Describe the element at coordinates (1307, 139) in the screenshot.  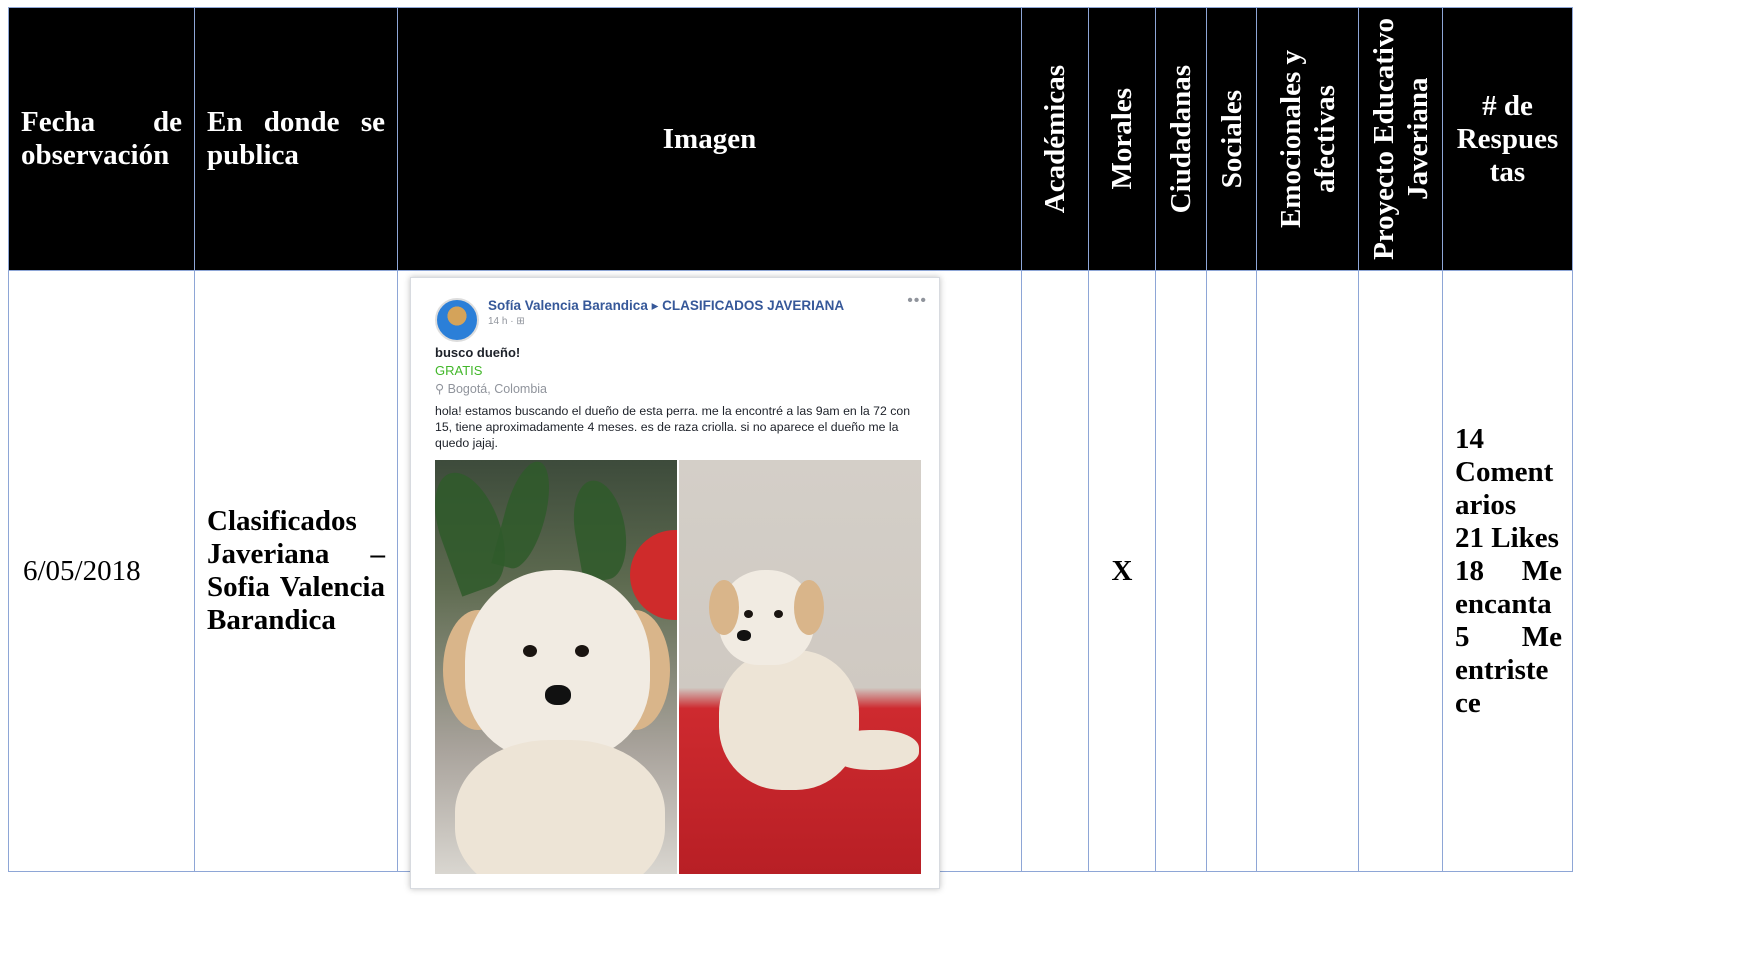
I see `header-emocionales: Emocionales y afectivas` at that location.